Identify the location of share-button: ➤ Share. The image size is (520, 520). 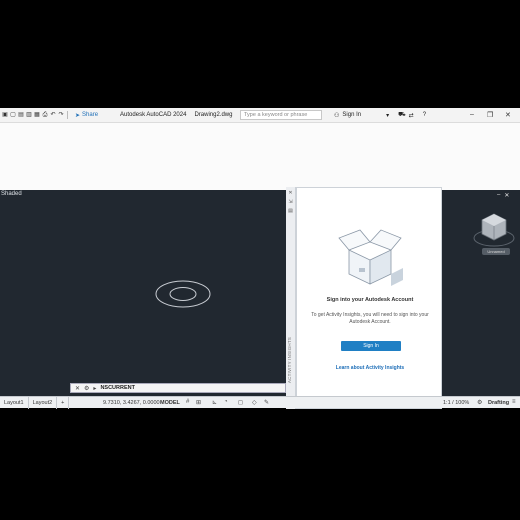
(86, 115).